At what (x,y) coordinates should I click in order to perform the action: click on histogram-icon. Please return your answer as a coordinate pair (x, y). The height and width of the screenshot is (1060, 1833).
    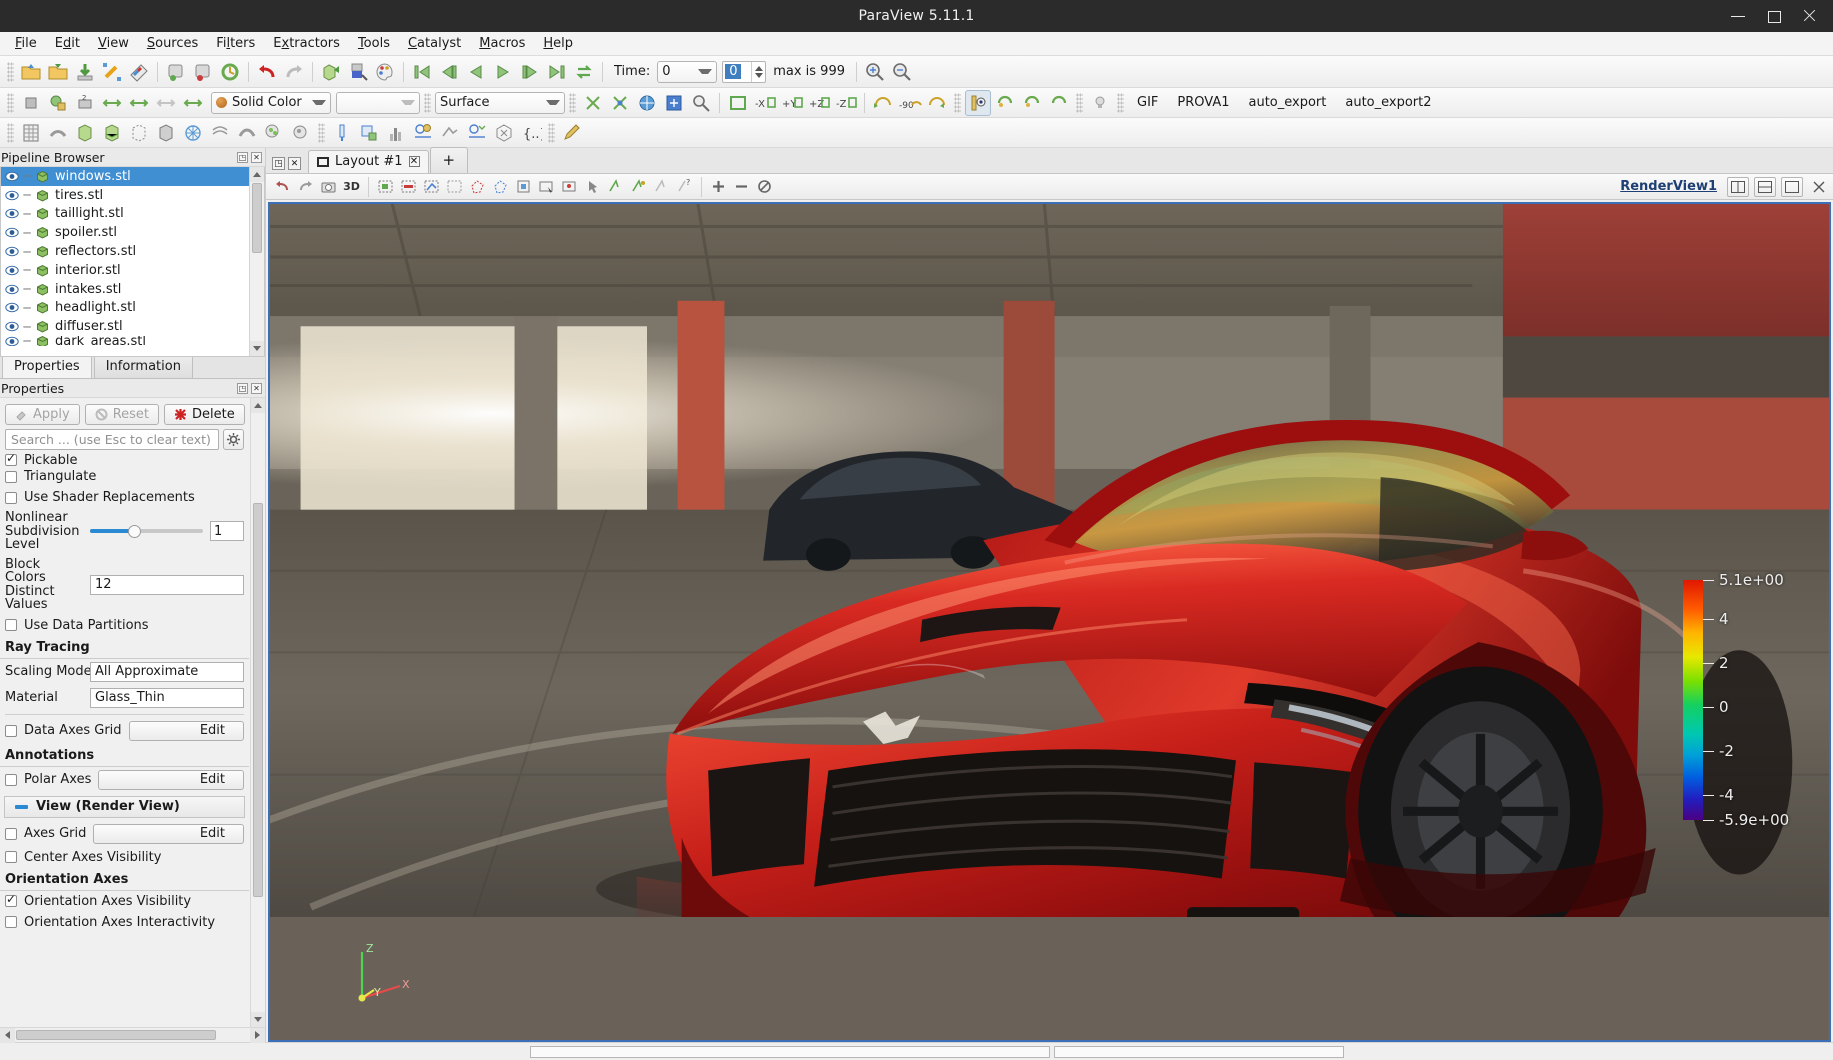
    Looking at the image, I should click on (396, 133).